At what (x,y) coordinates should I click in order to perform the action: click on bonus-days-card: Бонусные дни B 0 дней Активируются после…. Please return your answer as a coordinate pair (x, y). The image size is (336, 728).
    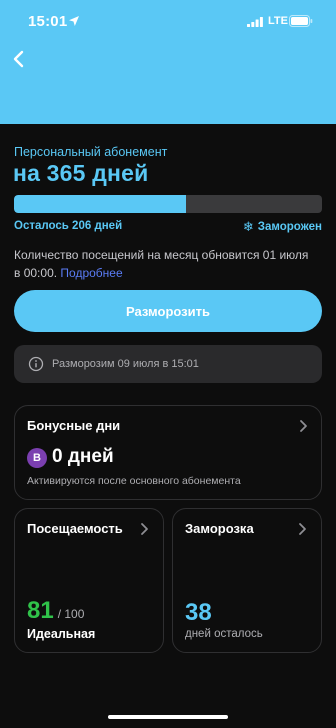
    Looking at the image, I should click on (168, 452).